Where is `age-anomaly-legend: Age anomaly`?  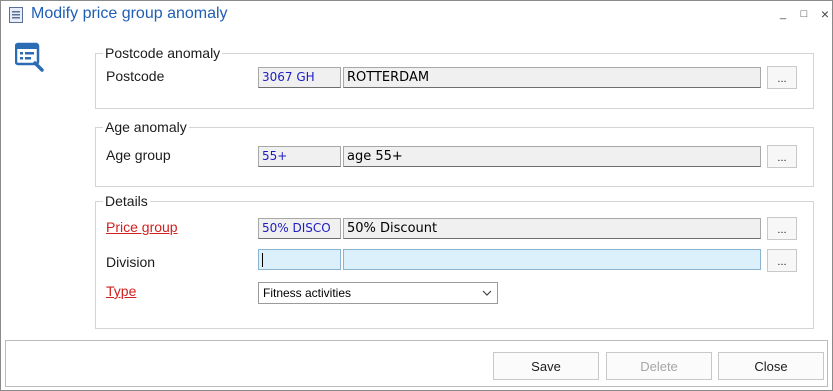
age-anomaly-legend: Age anomaly is located at coordinates (146, 127).